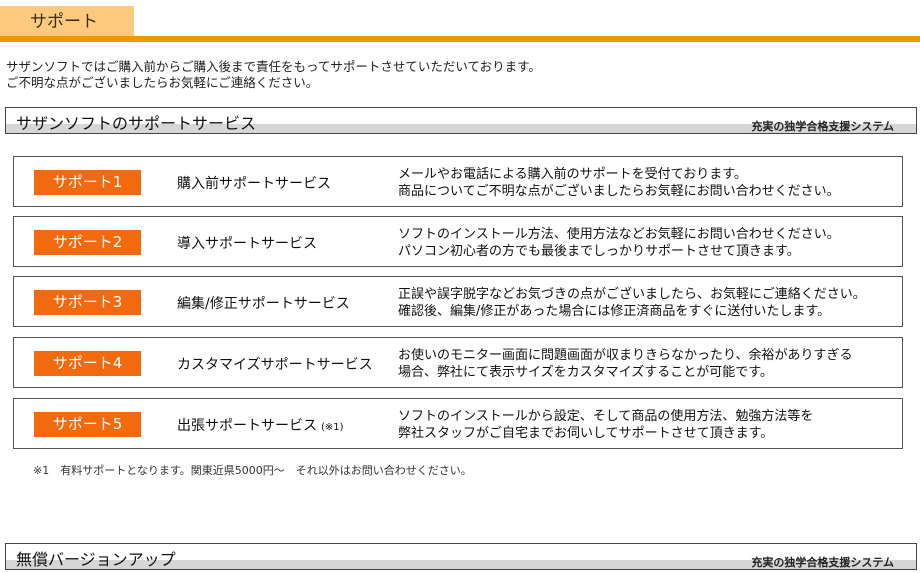 This screenshot has height=573, width=920. Describe the element at coordinates (136, 123) in the screenshot. I see `section-title: サザンソフトのサポートサービス` at that location.